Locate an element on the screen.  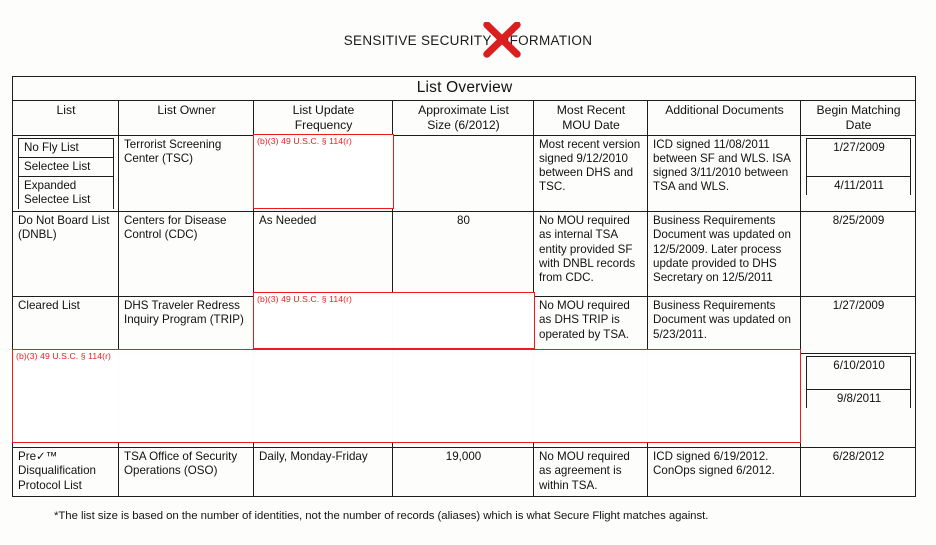
column-header-begin-matching-date: Begin Matching Date is located at coordinates (858, 117).